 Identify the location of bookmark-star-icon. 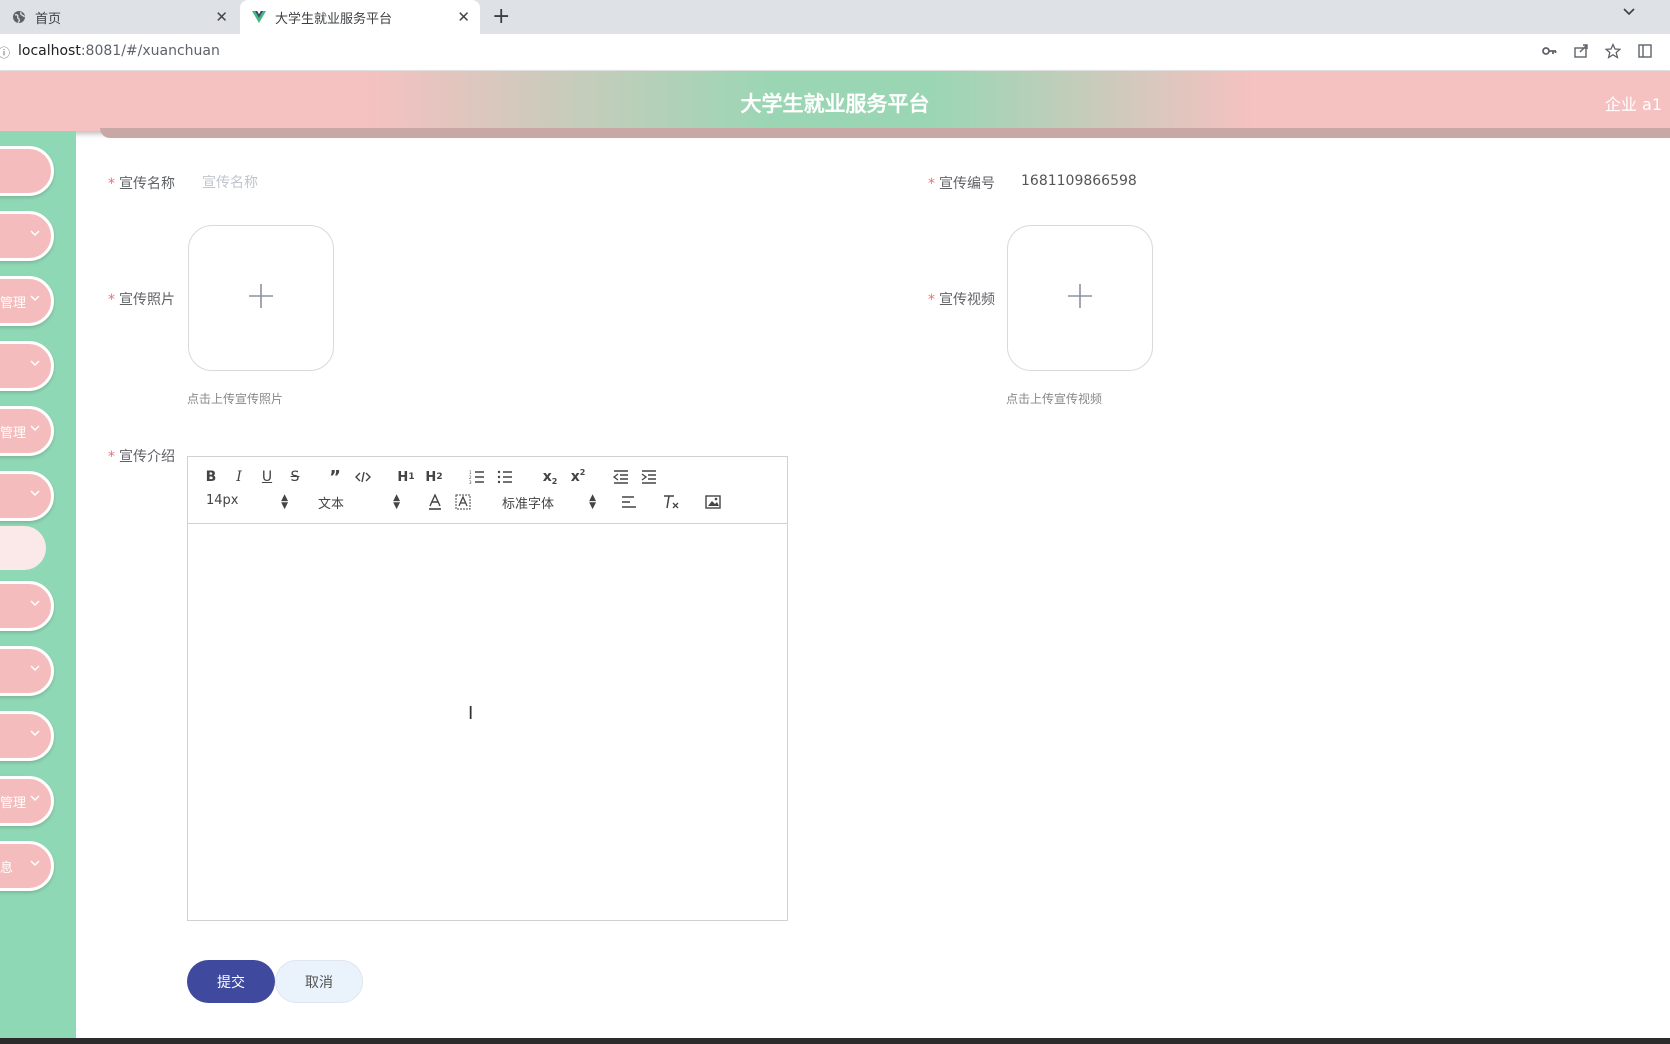
(1613, 51).